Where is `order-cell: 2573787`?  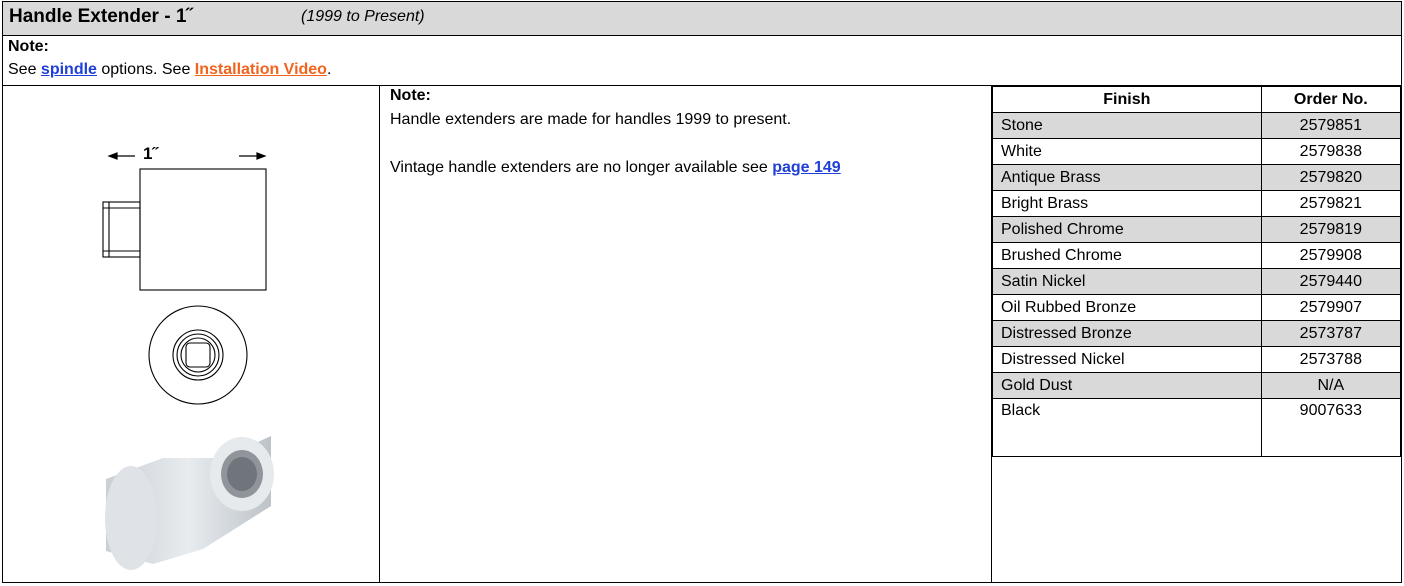
order-cell: 2573787 is located at coordinates (1331, 333).